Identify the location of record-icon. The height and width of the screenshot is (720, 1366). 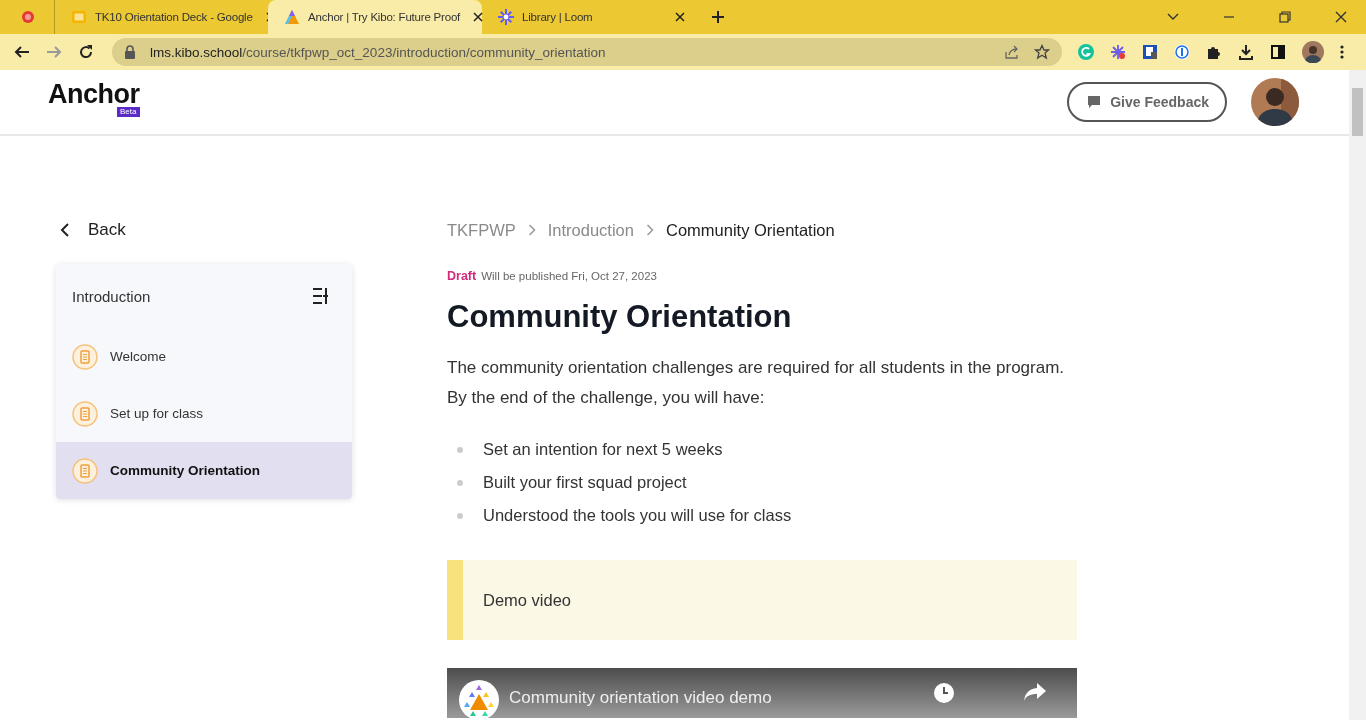
(28, 17).